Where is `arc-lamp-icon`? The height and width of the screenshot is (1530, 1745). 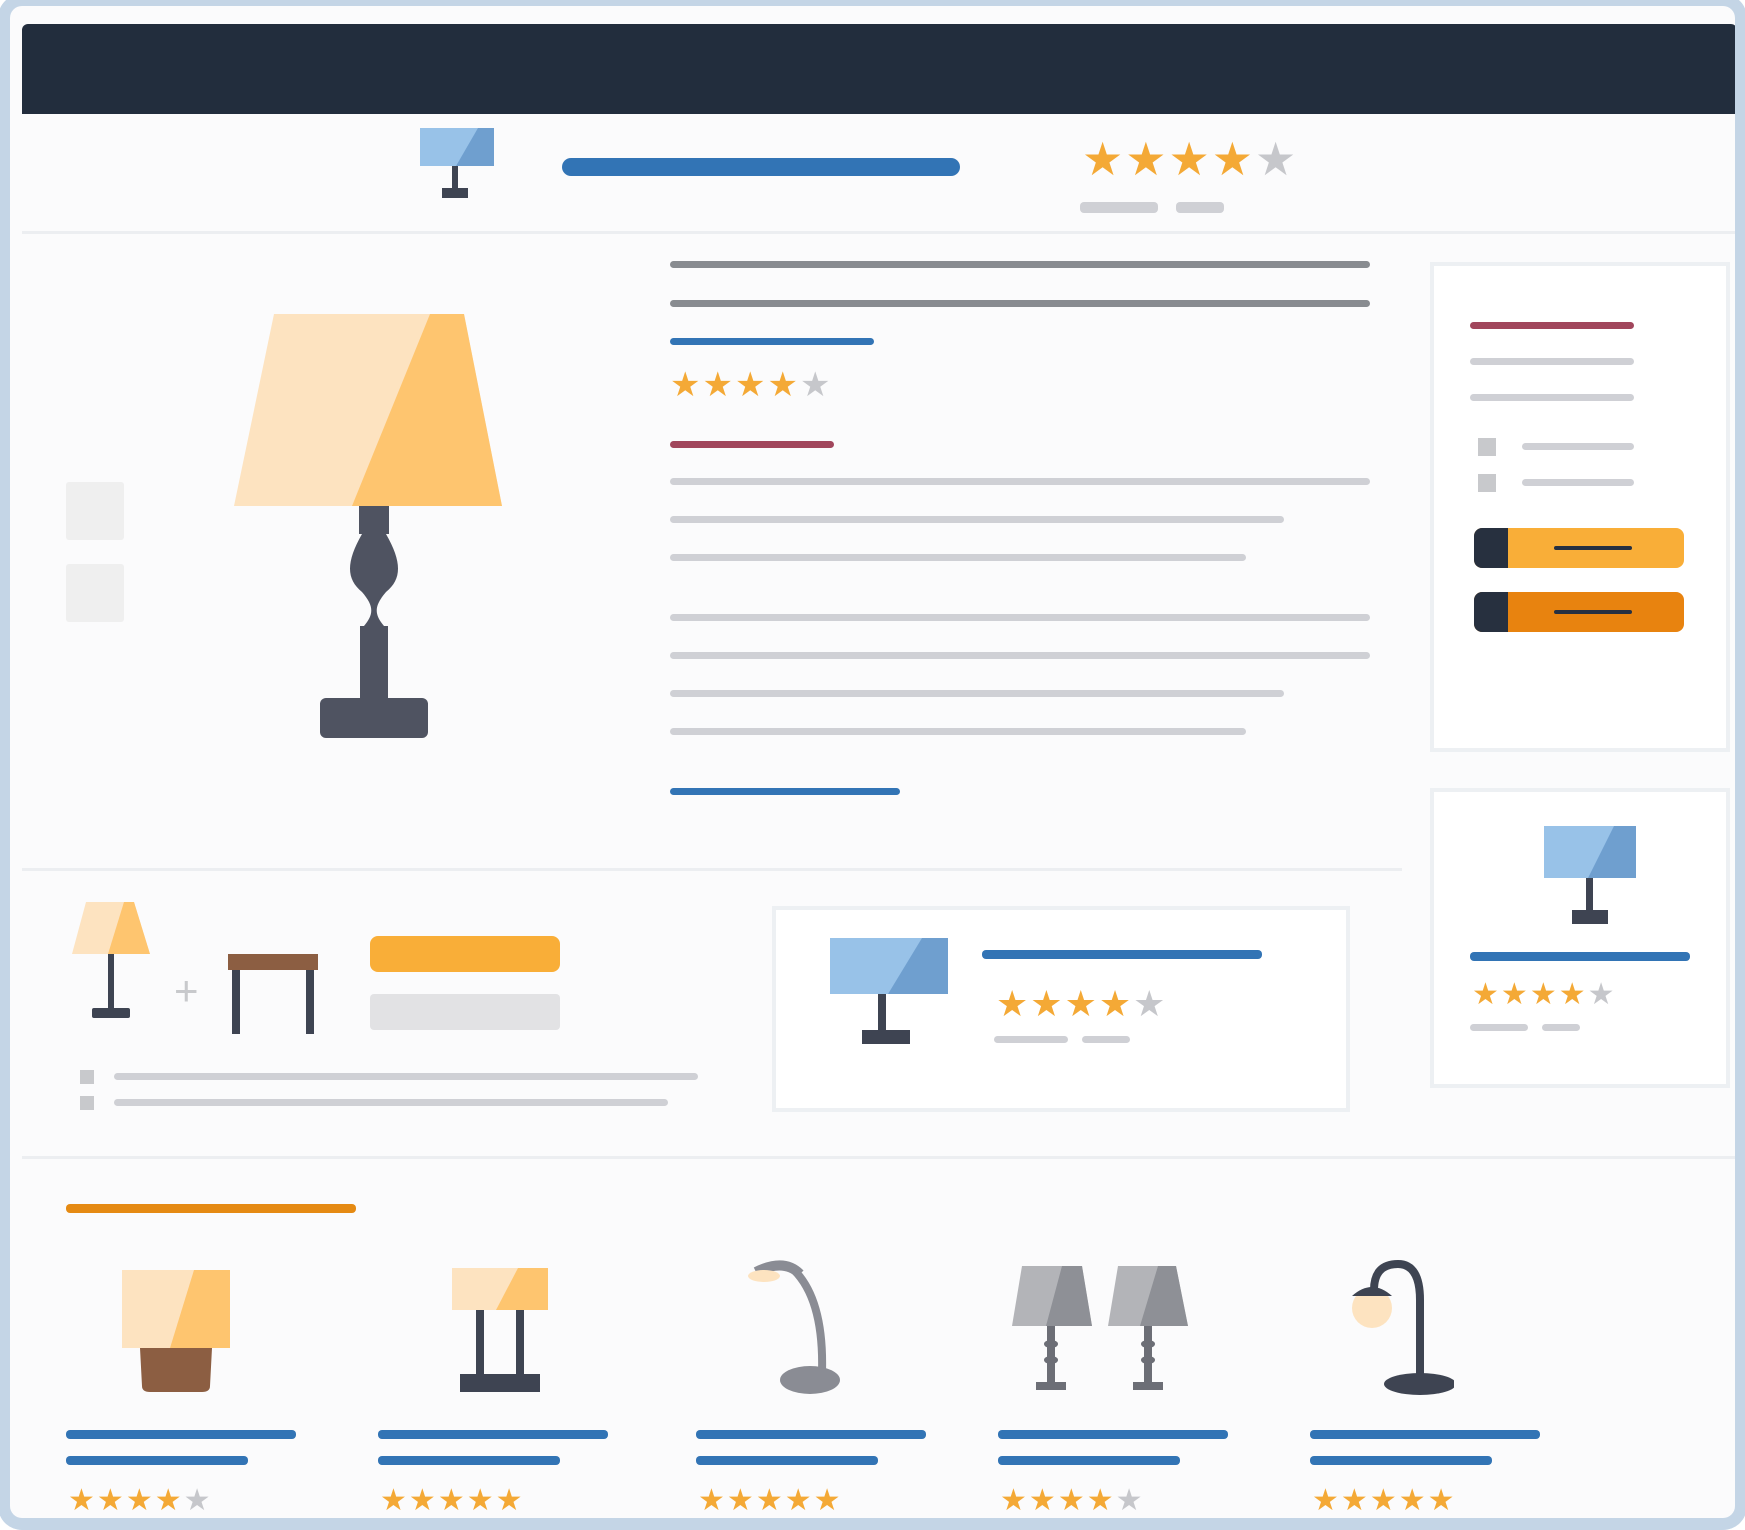
arc-lamp-icon is located at coordinates (1403, 1327).